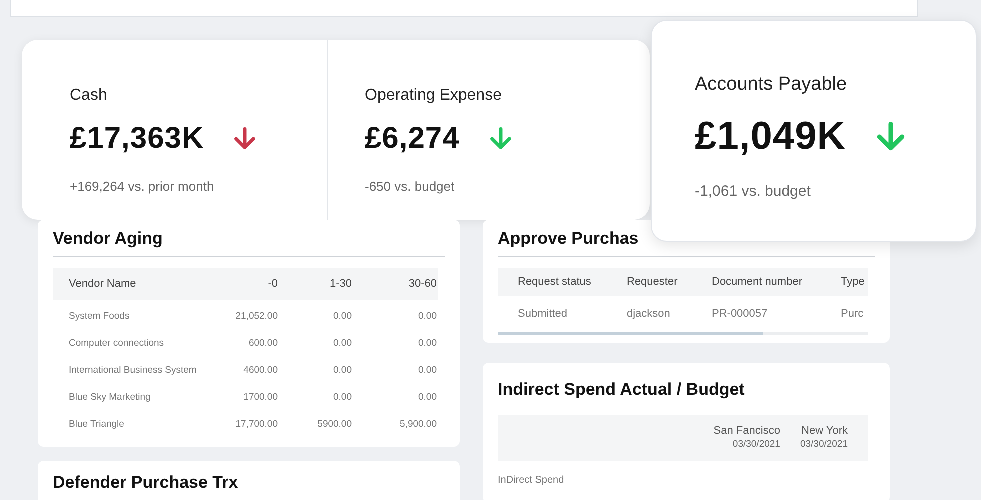 The width and height of the screenshot is (981, 500). Describe the element at coordinates (853, 282) in the screenshot. I see `column-header: Type` at that location.